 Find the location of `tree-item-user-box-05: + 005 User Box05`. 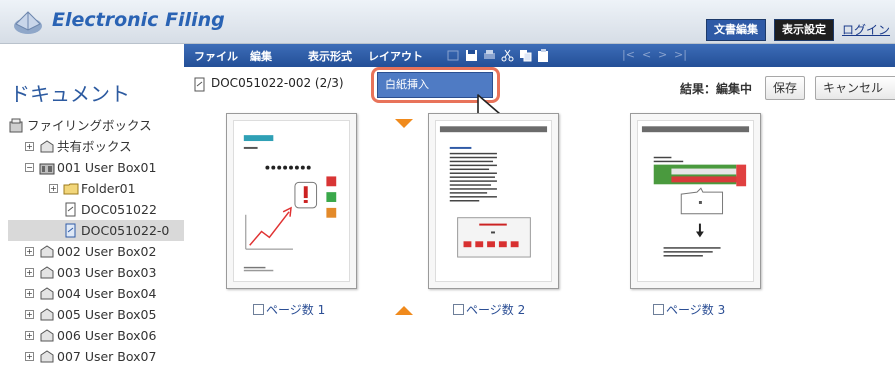

tree-item-user-box-05: + 005 User Box05 is located at coordinates (96, 314).